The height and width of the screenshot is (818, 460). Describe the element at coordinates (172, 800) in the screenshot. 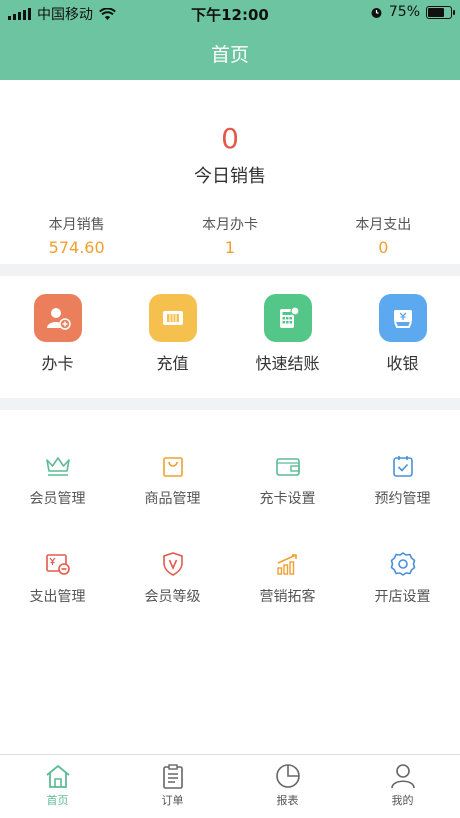

I see `tab-label: 订单` at that location.